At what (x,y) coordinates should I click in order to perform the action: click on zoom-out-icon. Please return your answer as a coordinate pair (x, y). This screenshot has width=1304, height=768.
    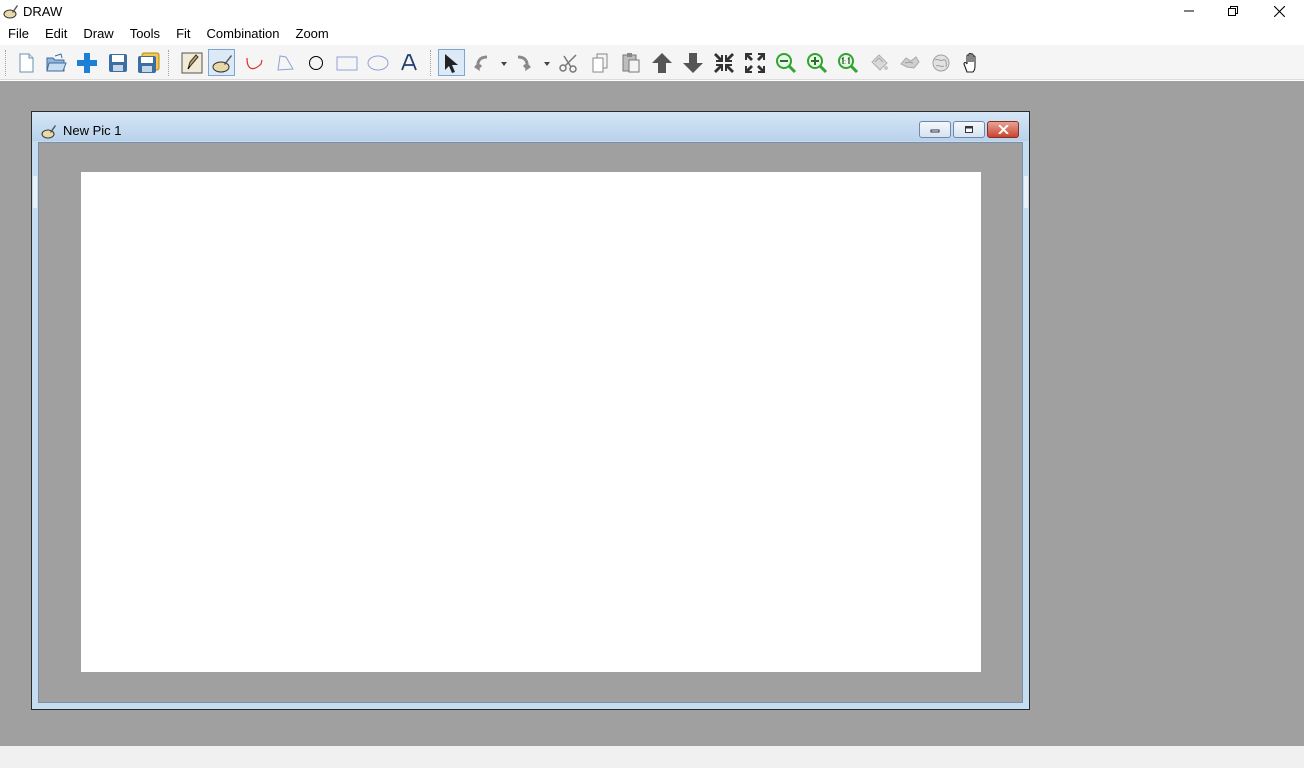
    Looking at the image, I should click on (786, 63).